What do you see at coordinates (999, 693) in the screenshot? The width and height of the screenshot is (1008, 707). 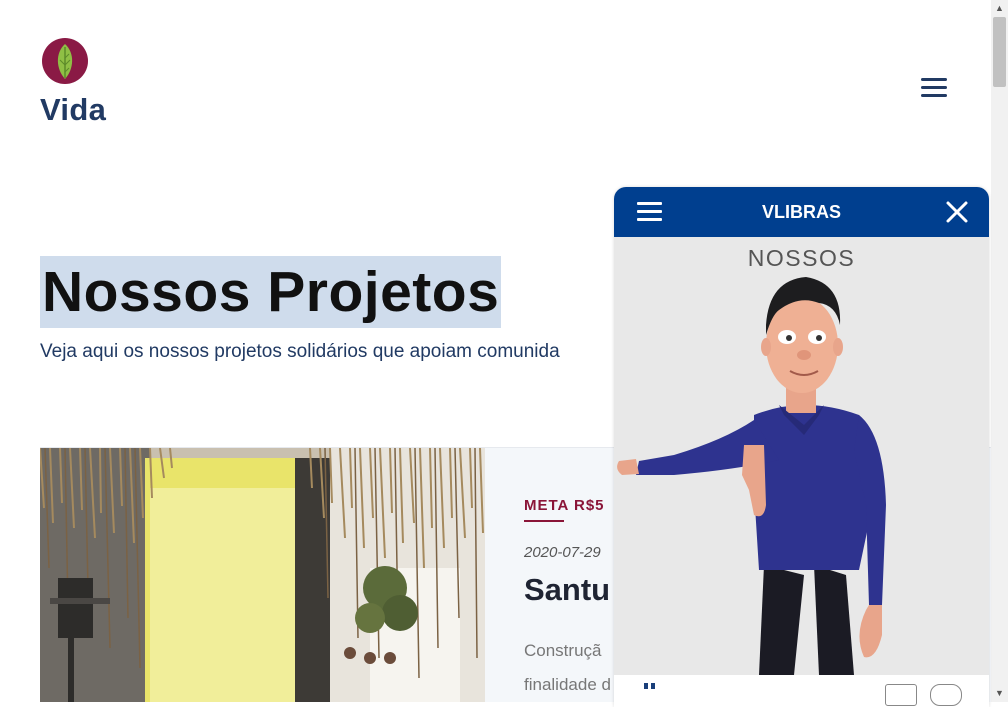 I see `scroll-down-arrow-icon: ▼` at bounding box center [999, 693].